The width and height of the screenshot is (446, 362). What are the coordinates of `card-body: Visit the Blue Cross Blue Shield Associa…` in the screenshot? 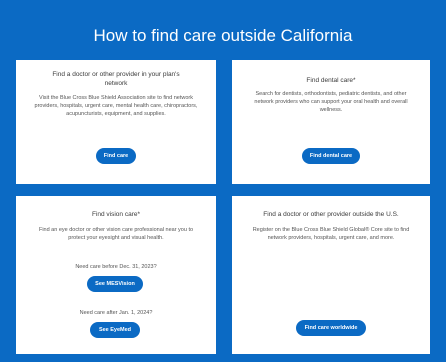 It's located at (116, 106).